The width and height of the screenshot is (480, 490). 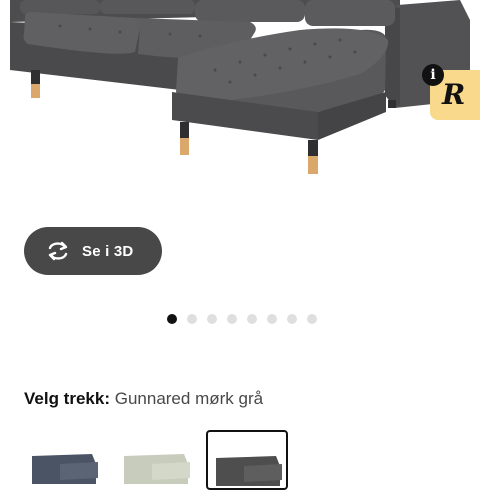 I want to click on cover-option-dark-grey, so click(x=247, y=460).